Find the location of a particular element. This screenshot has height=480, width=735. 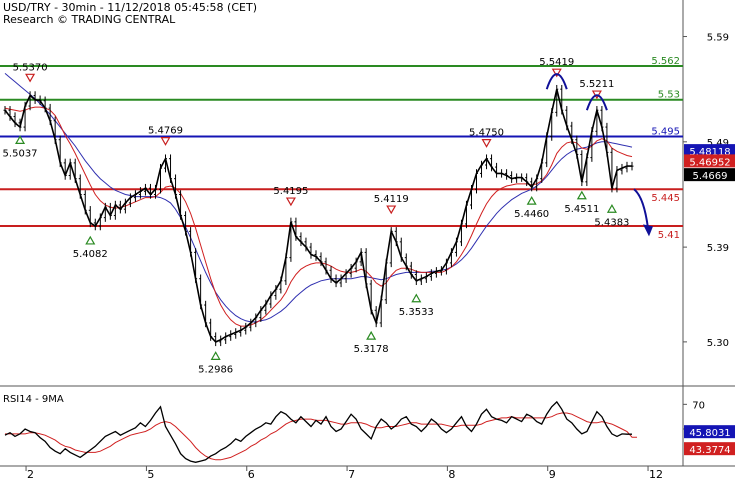

y-tick-label: 5.39 is located at coordinates (718, 248).